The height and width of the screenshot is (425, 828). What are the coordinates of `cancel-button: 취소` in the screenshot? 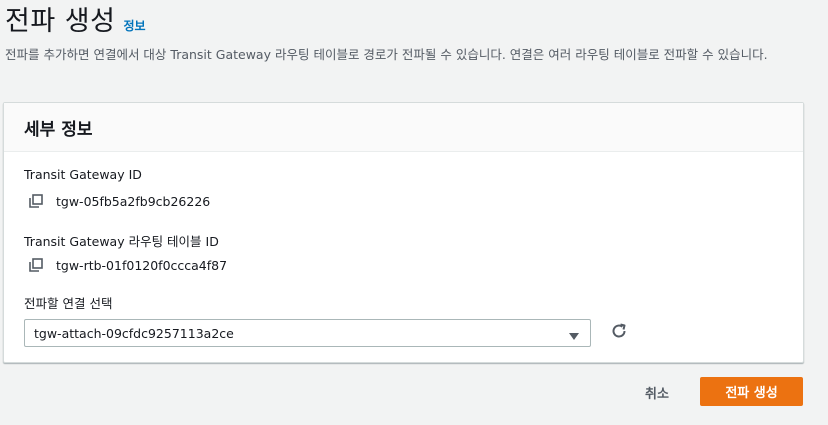 It's located at (657, 392).